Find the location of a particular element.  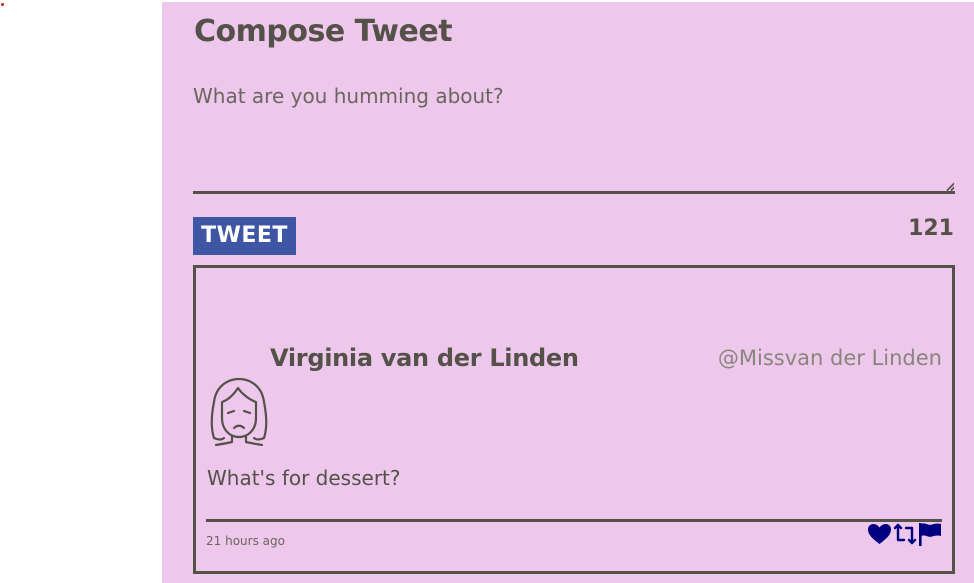

tweet-button: TWEET is located at coordinates (244, 236).